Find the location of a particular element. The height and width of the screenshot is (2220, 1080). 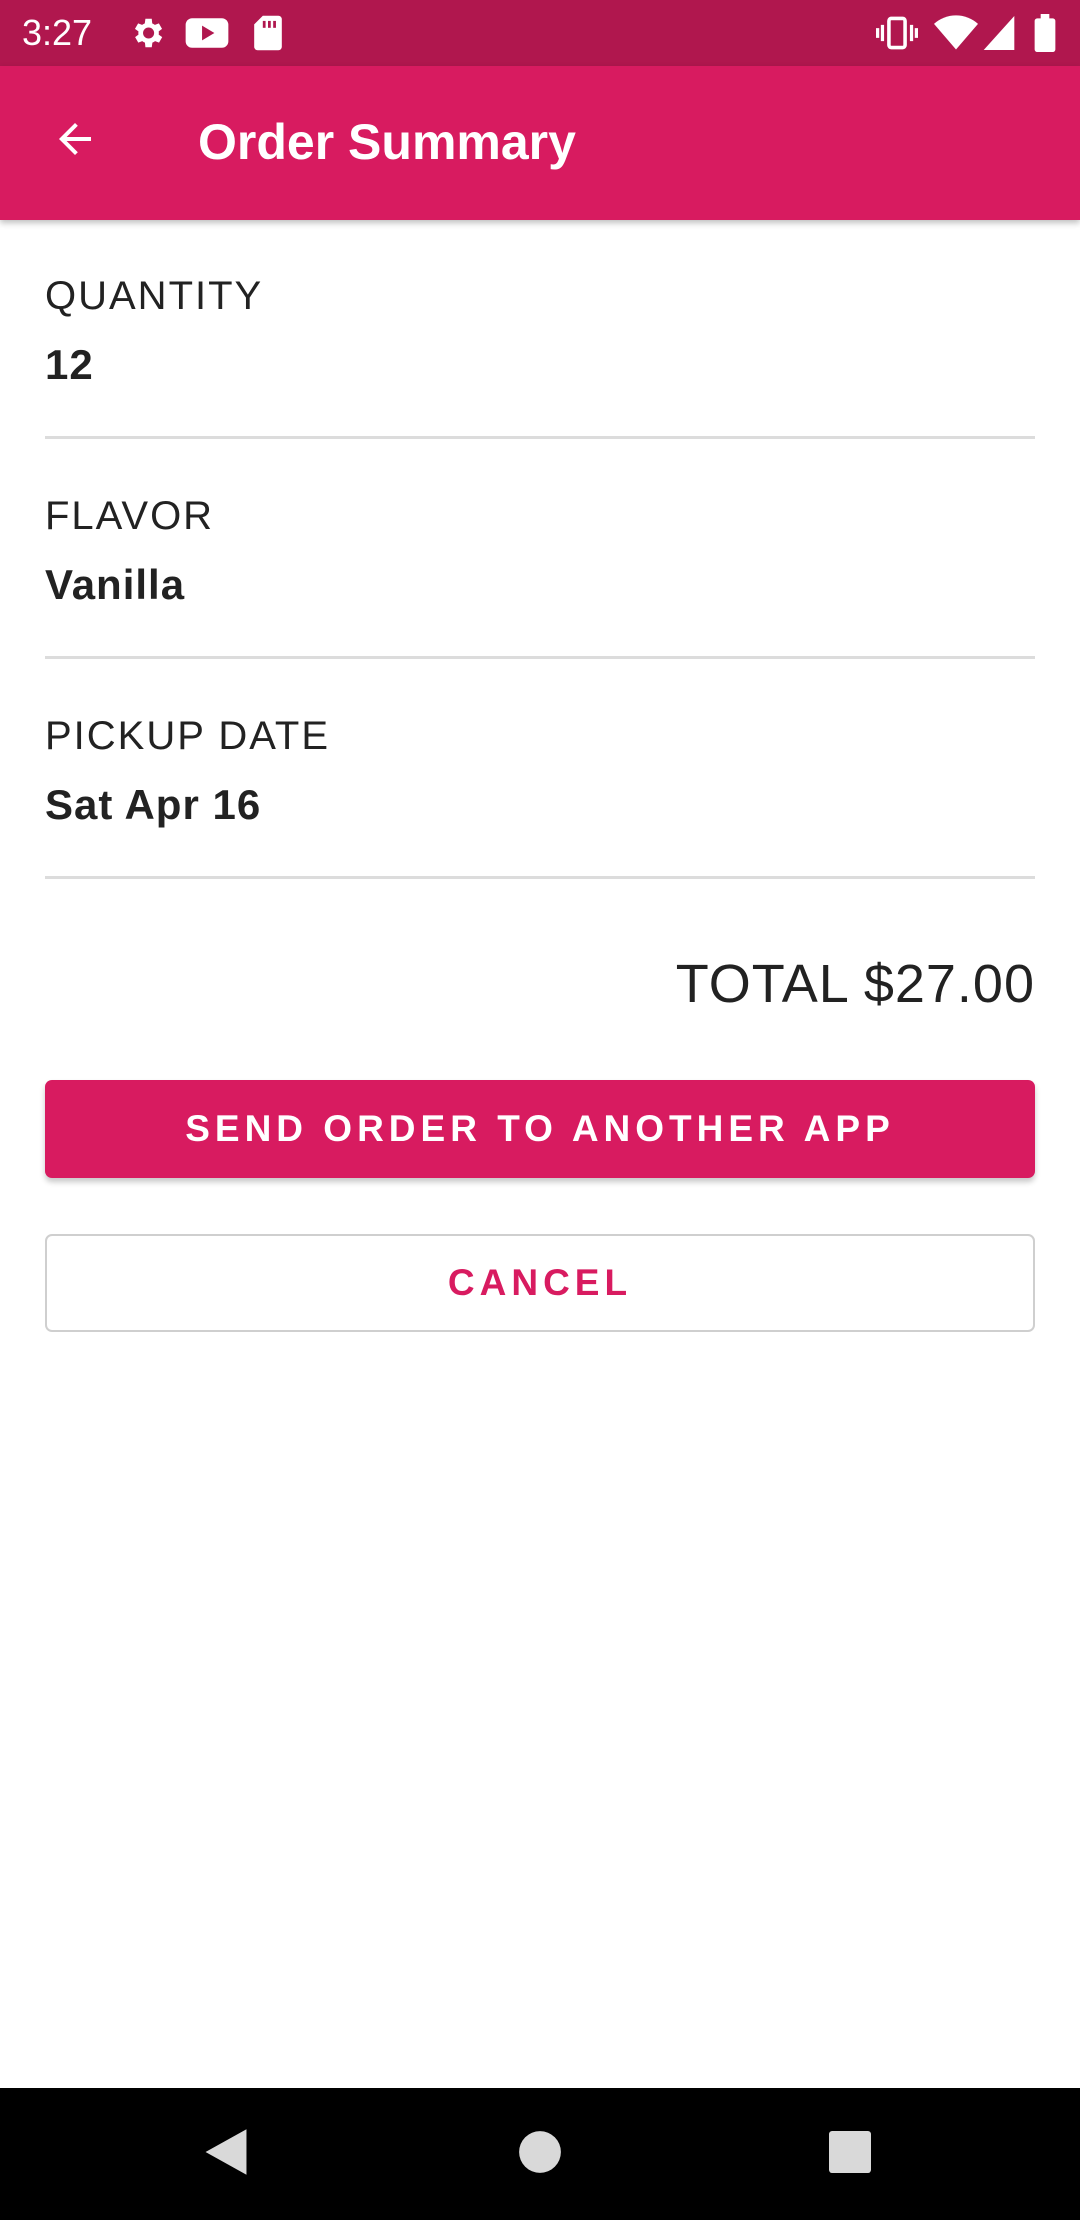

flavor-label: FLAVOR is located at coordinates (130, 516).